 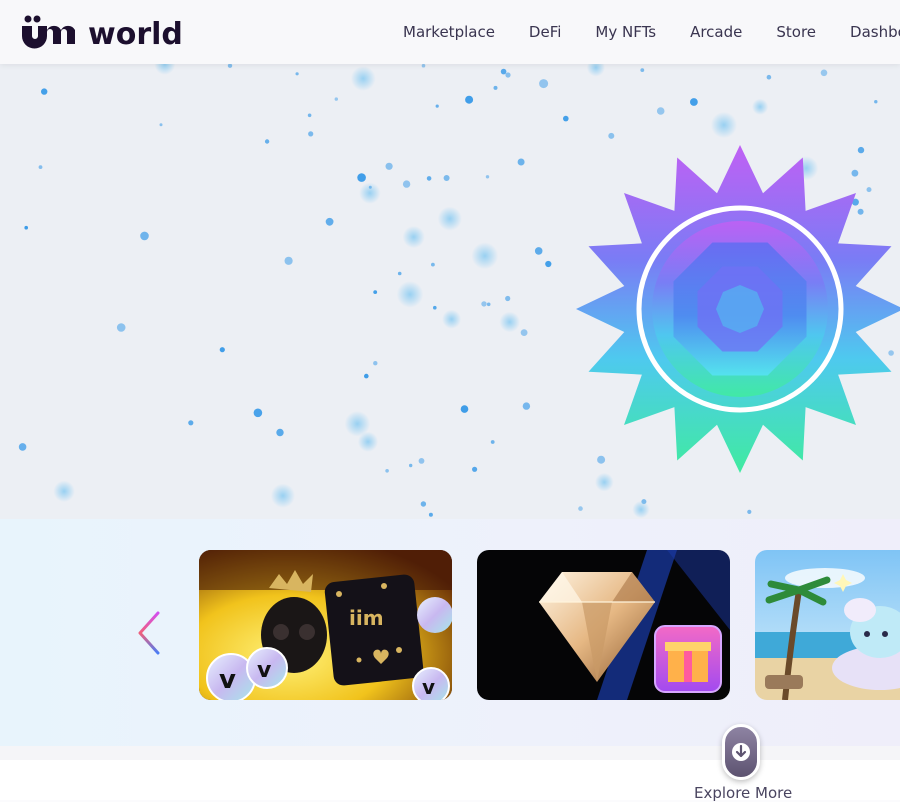 What do you see at coordinates (866, 32) in the screenshot?
I see `nav-dashboard: Dashboard` at bounding box center [866, 32].